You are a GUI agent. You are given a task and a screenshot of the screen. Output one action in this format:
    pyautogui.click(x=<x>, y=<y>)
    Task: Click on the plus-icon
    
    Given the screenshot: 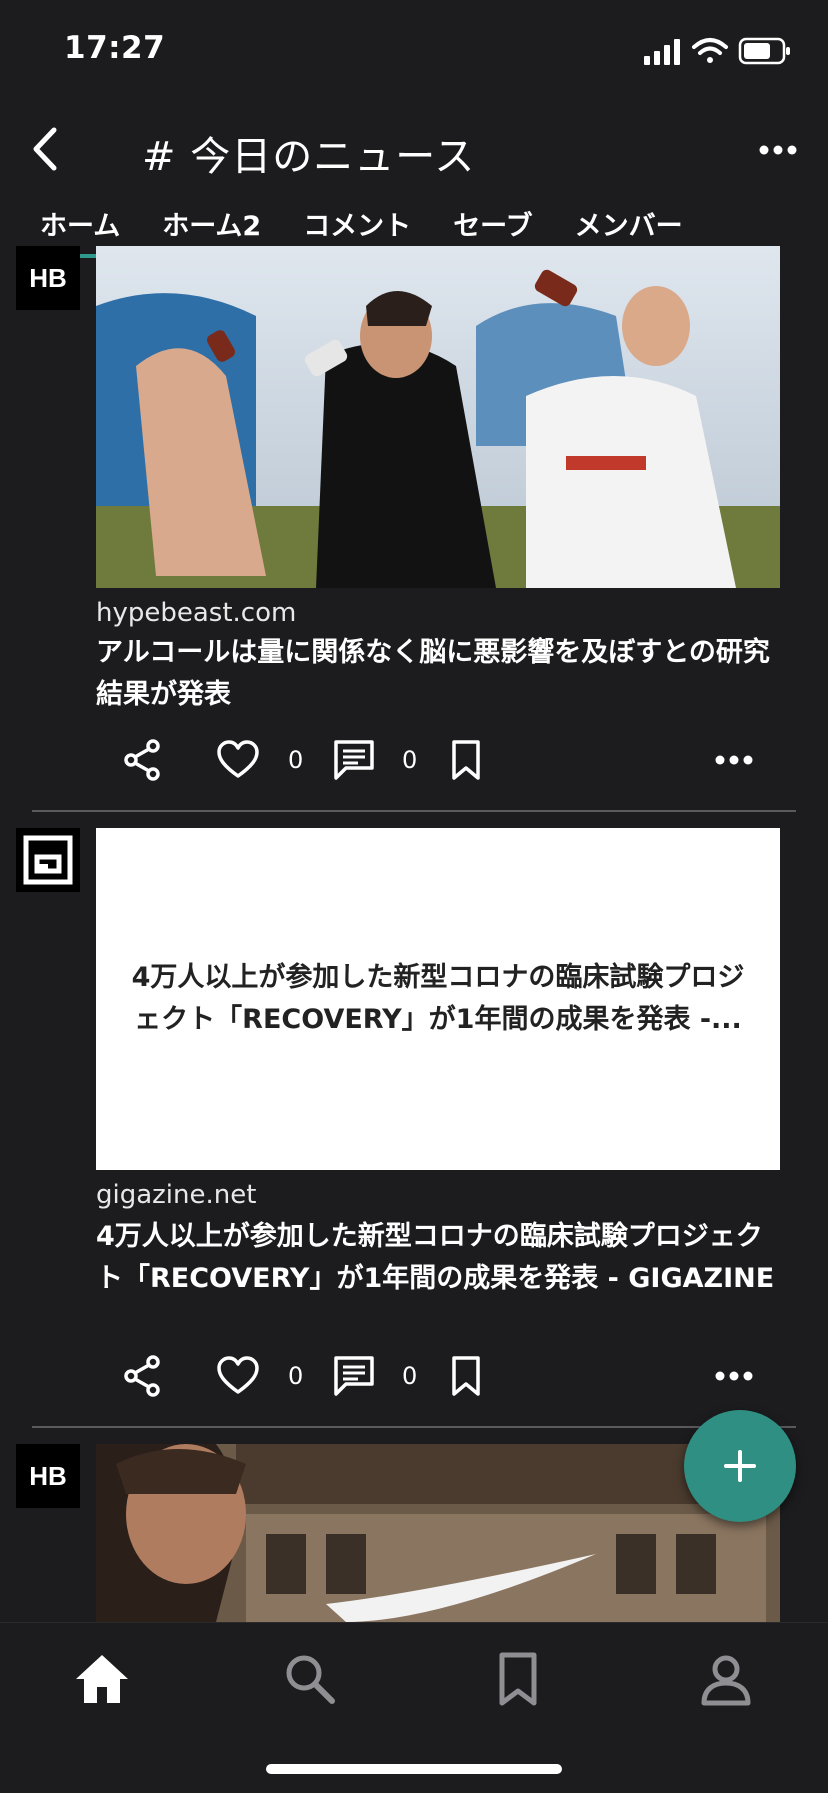 What is the action you would take?
    pyautogui.click(x=740, y=1466)
    